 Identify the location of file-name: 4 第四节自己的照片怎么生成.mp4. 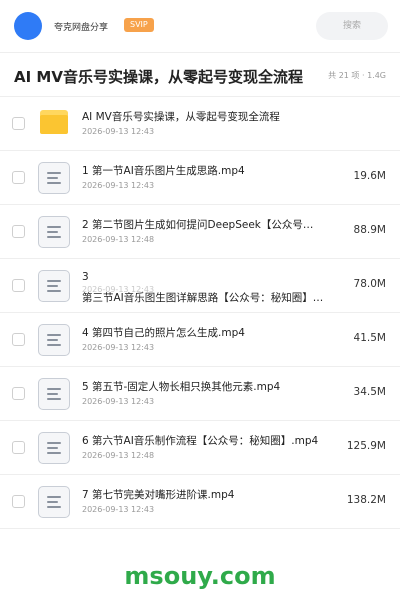
(163, 333).